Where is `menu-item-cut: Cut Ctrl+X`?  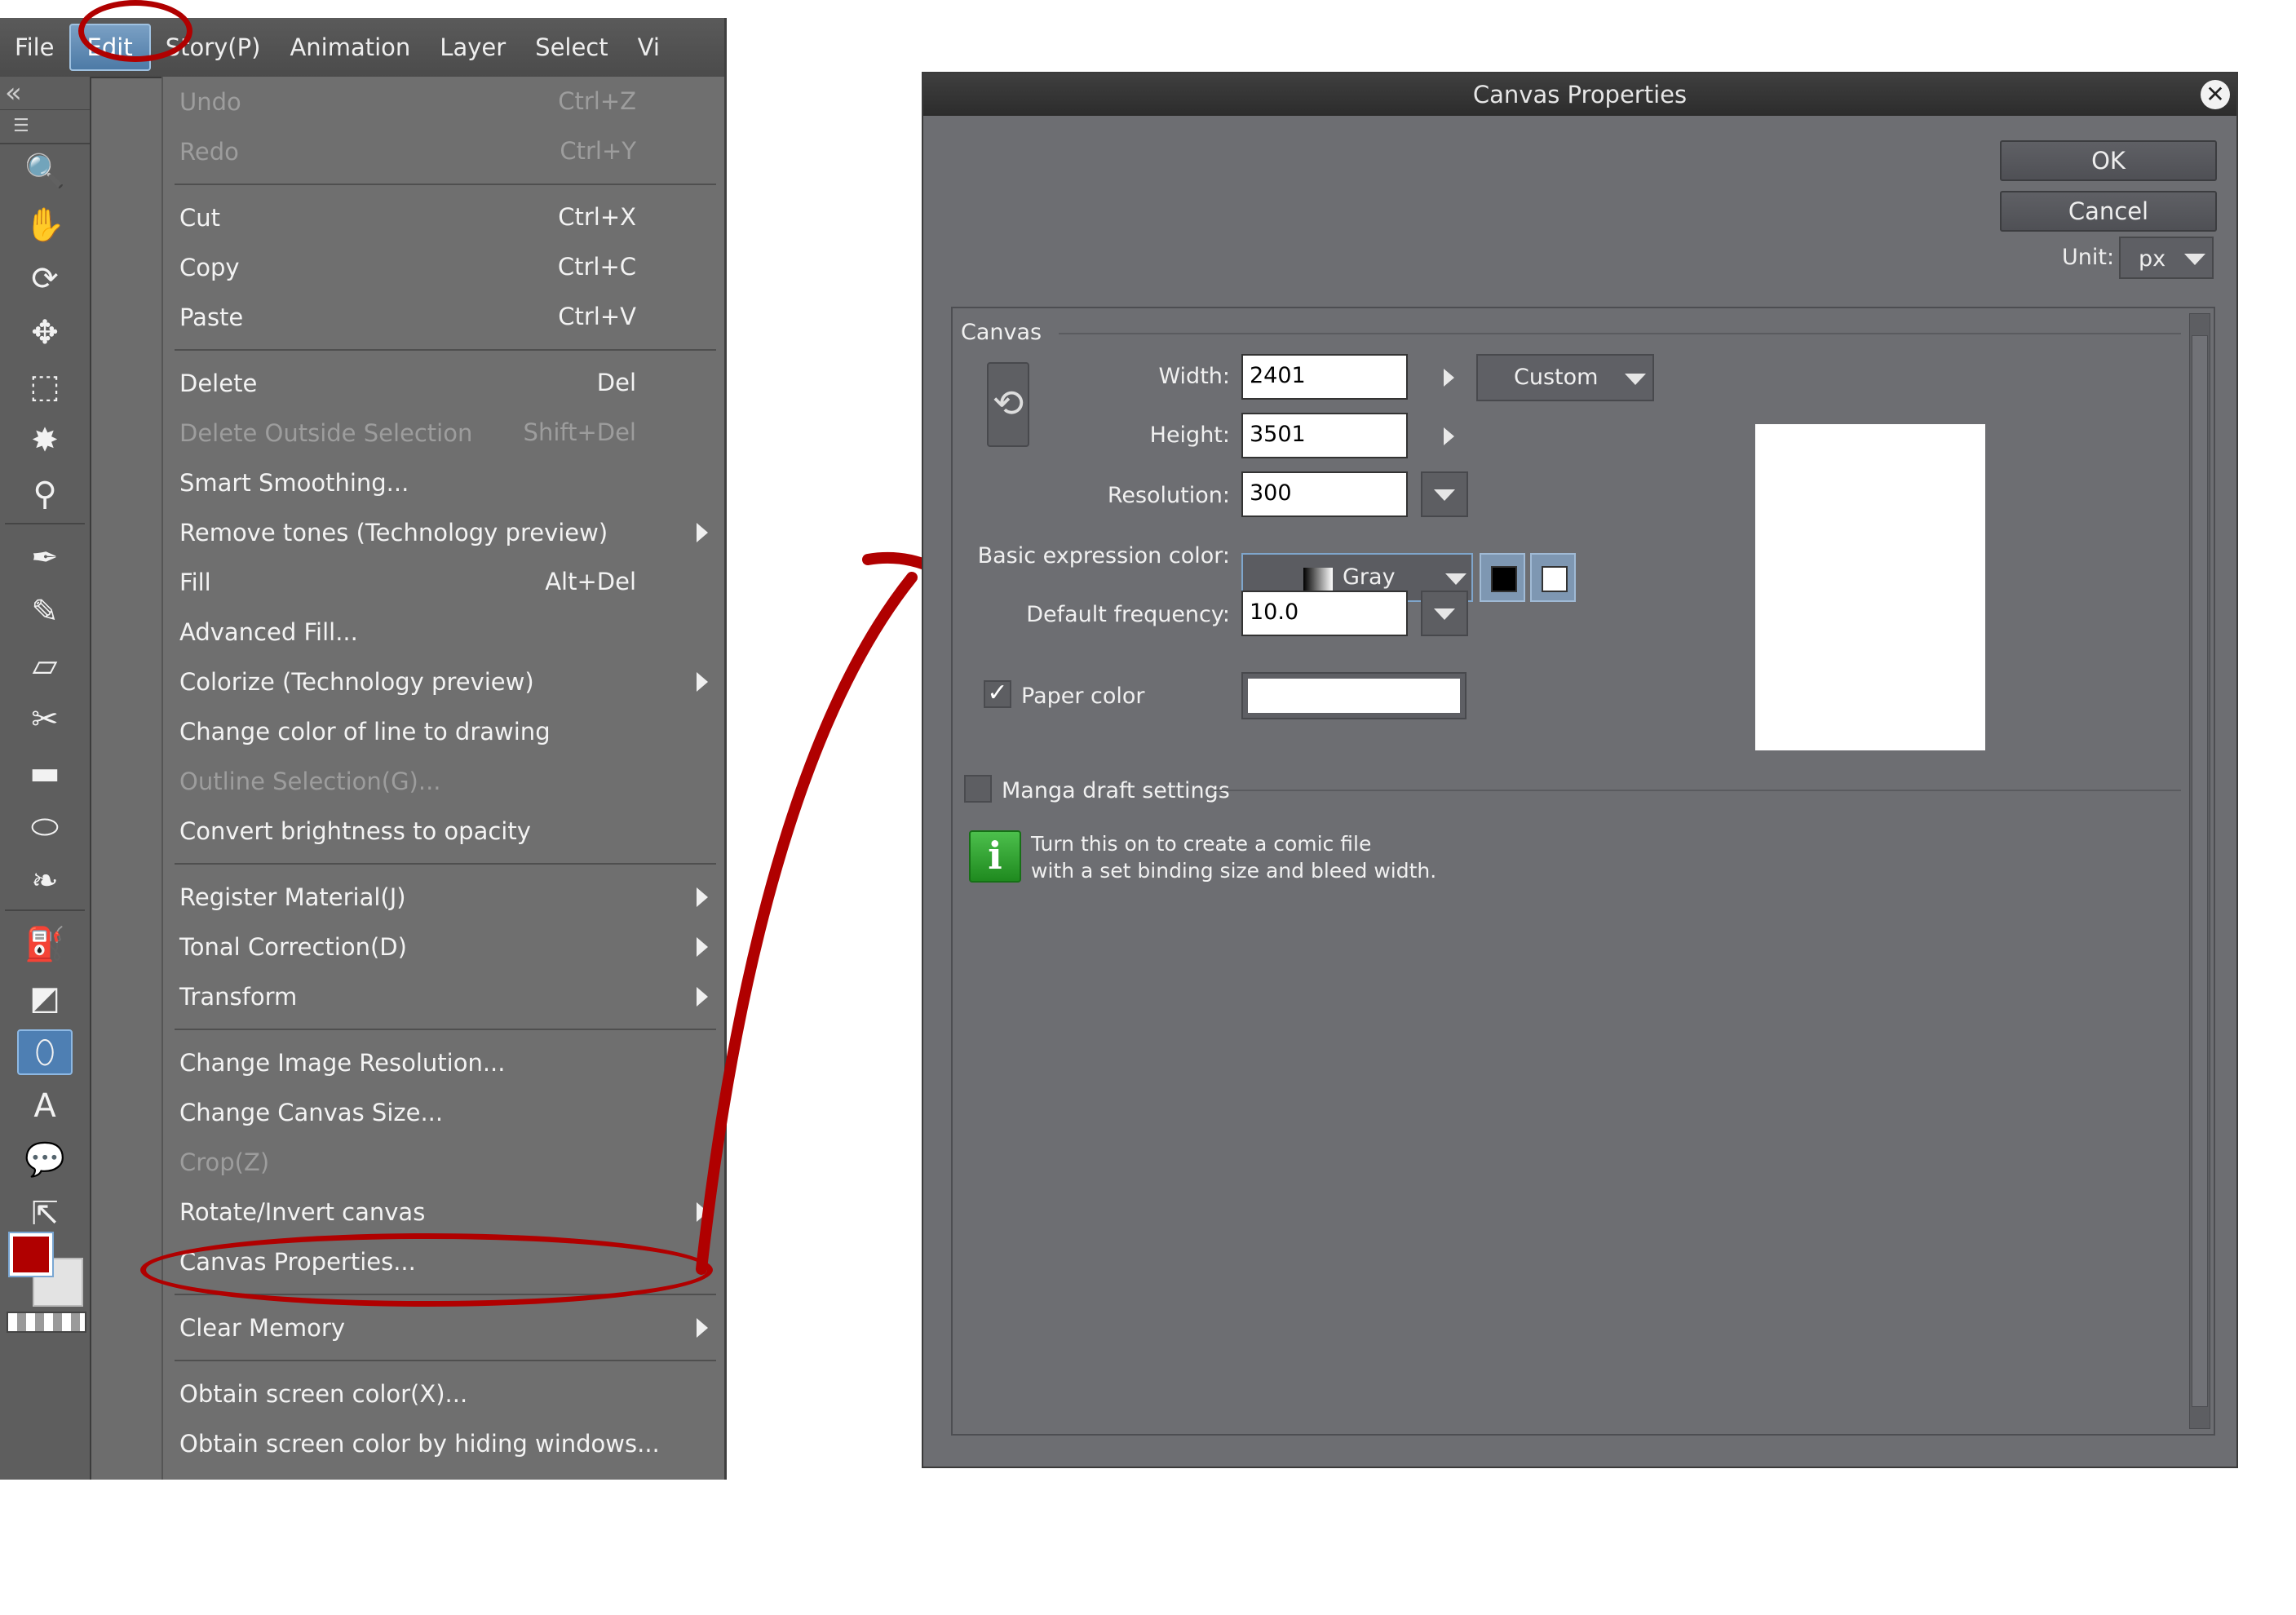
menu-item-cut: Cut Ctrl+X is located at coordinates (444, 217).